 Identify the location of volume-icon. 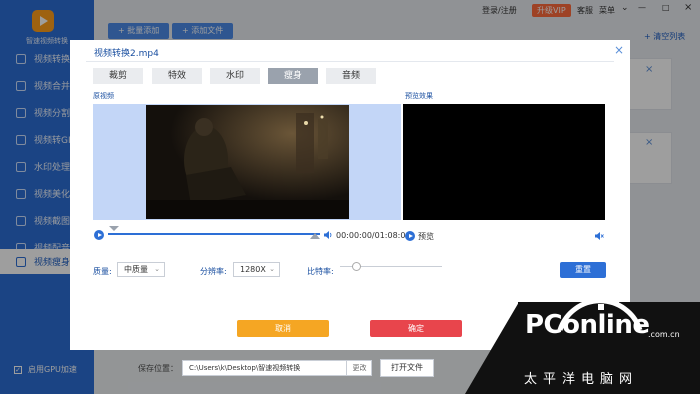
(328, 235).